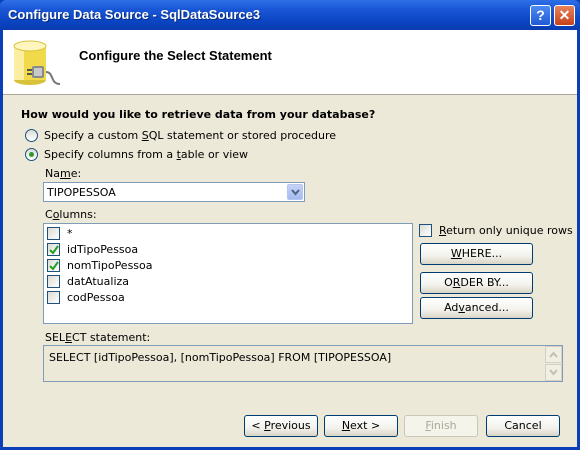 This screenshot has height=450, width=580. Describe the element at coordinates (96, 297) in the screenshot. I see `column-label: codPessoa` at that location.